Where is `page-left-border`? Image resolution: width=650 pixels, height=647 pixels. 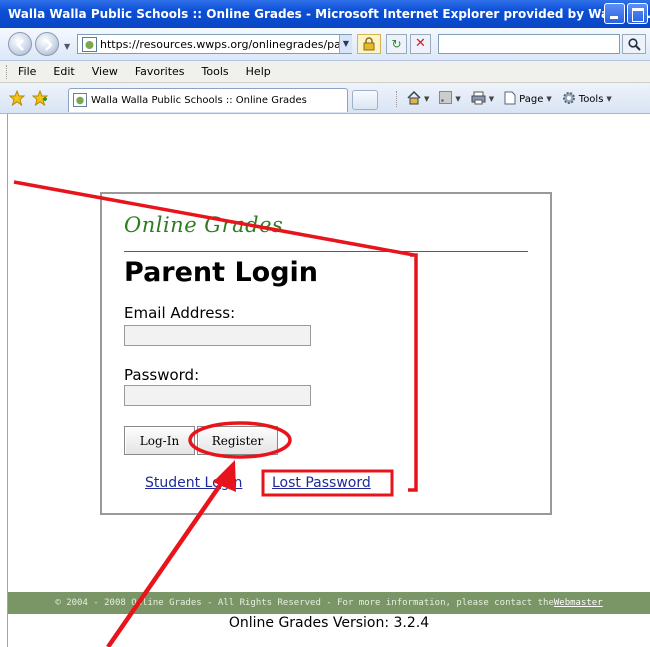 page-left-border is located at coordinates (7, 380).